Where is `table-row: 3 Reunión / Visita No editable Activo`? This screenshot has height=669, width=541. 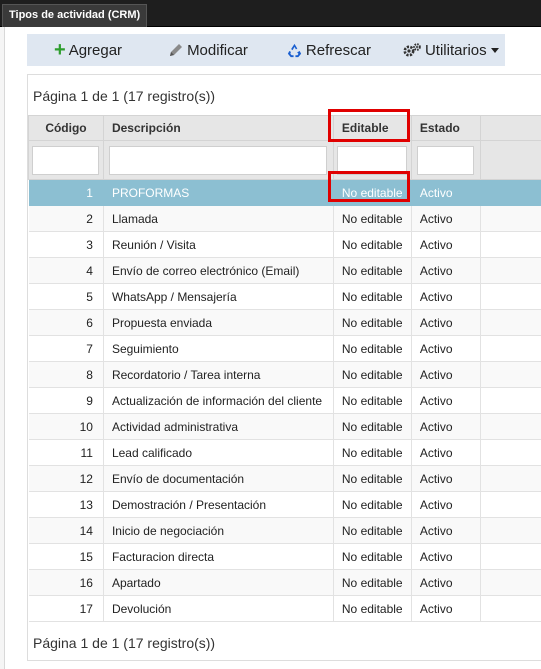
table-row: 3 Reunión / Visita No editable Activo is located at coordinates (284, 244).